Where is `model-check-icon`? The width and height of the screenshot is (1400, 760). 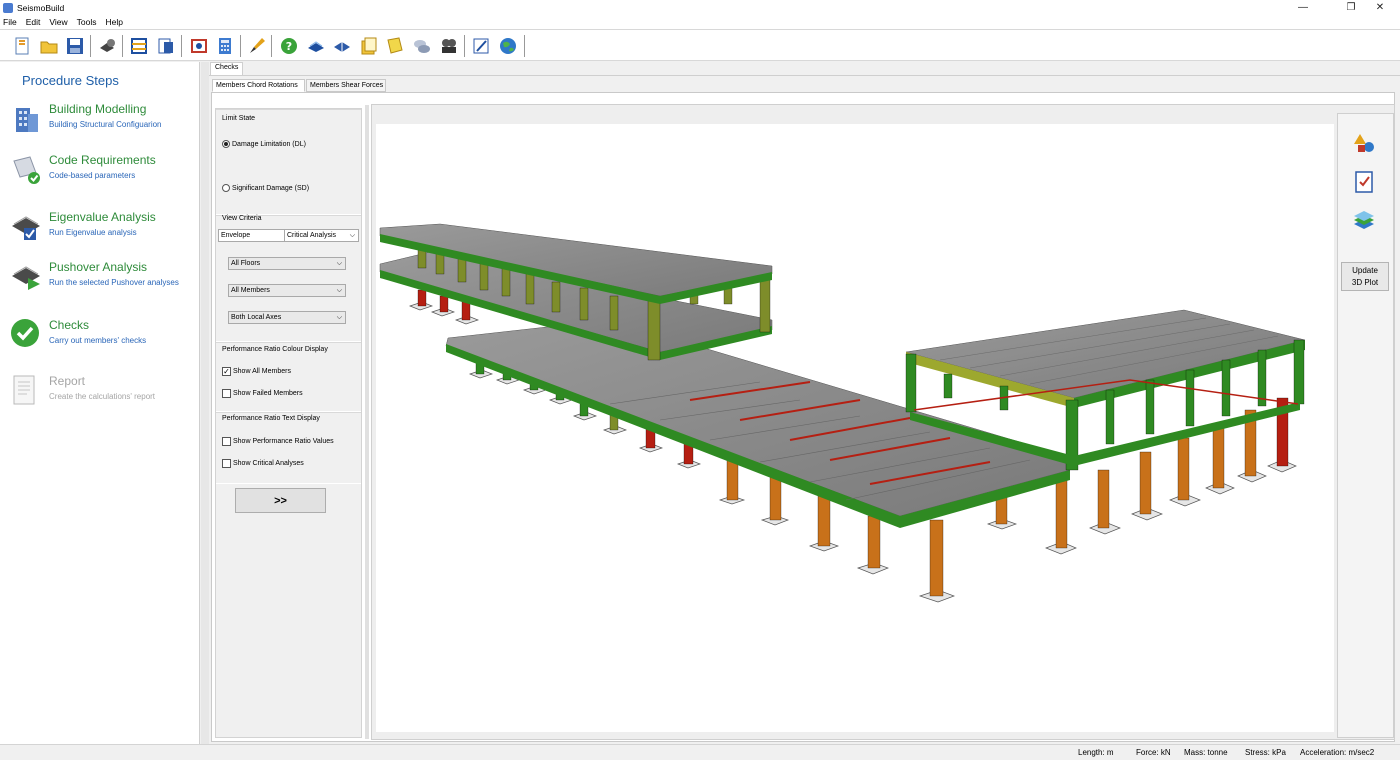 model-check-icon is located at coordinates (198, 45).